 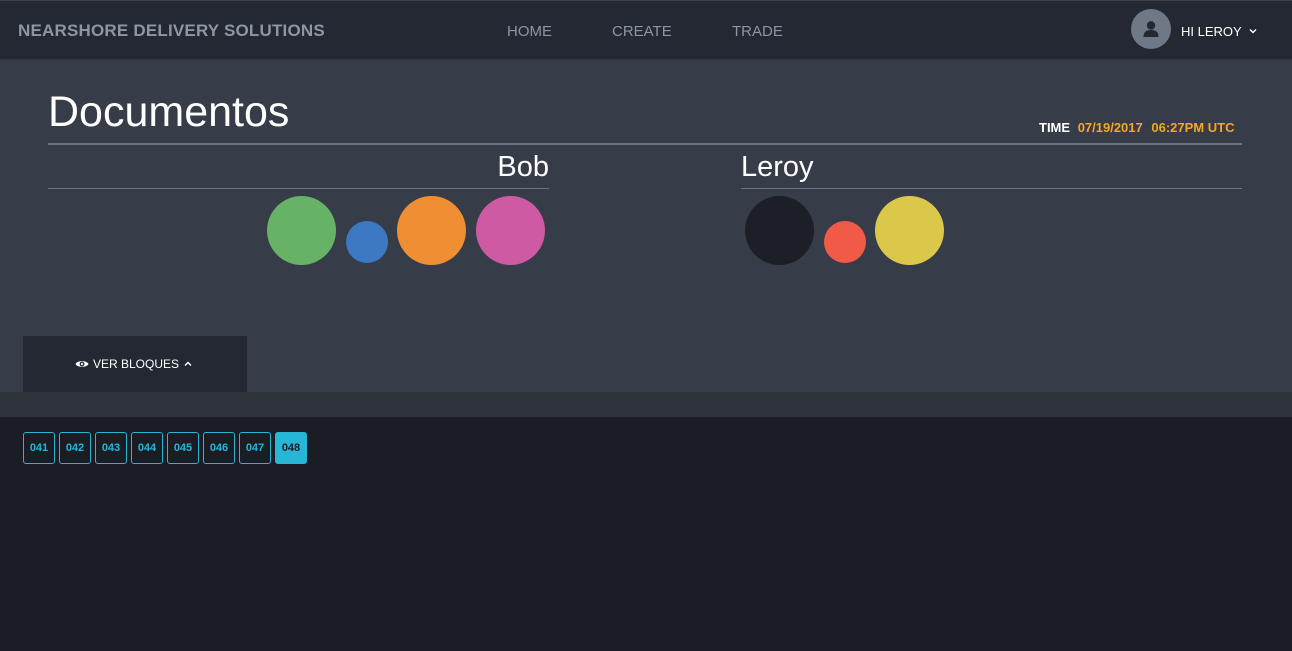 What do you see at coordinates (757, 31) in the screenshot?
I see `nav-trade-link: TRADE` at bounding box center [757, 31].